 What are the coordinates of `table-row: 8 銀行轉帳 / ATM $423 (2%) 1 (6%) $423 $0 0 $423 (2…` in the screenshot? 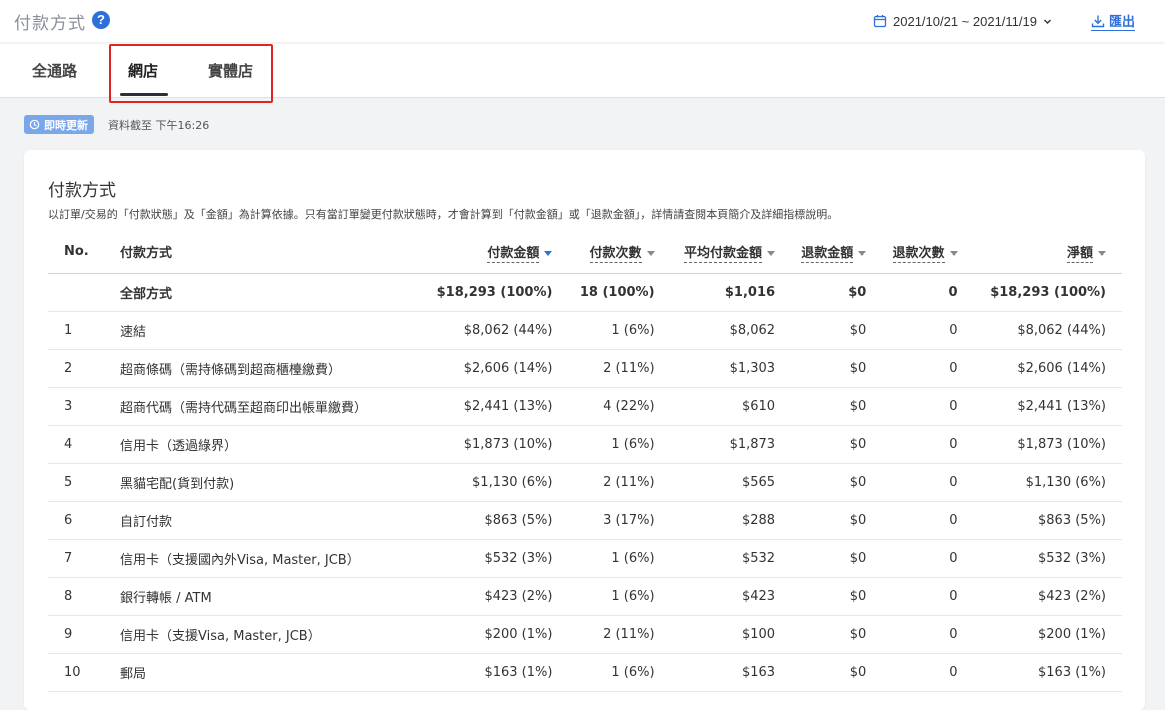 It's located at (585, 596).